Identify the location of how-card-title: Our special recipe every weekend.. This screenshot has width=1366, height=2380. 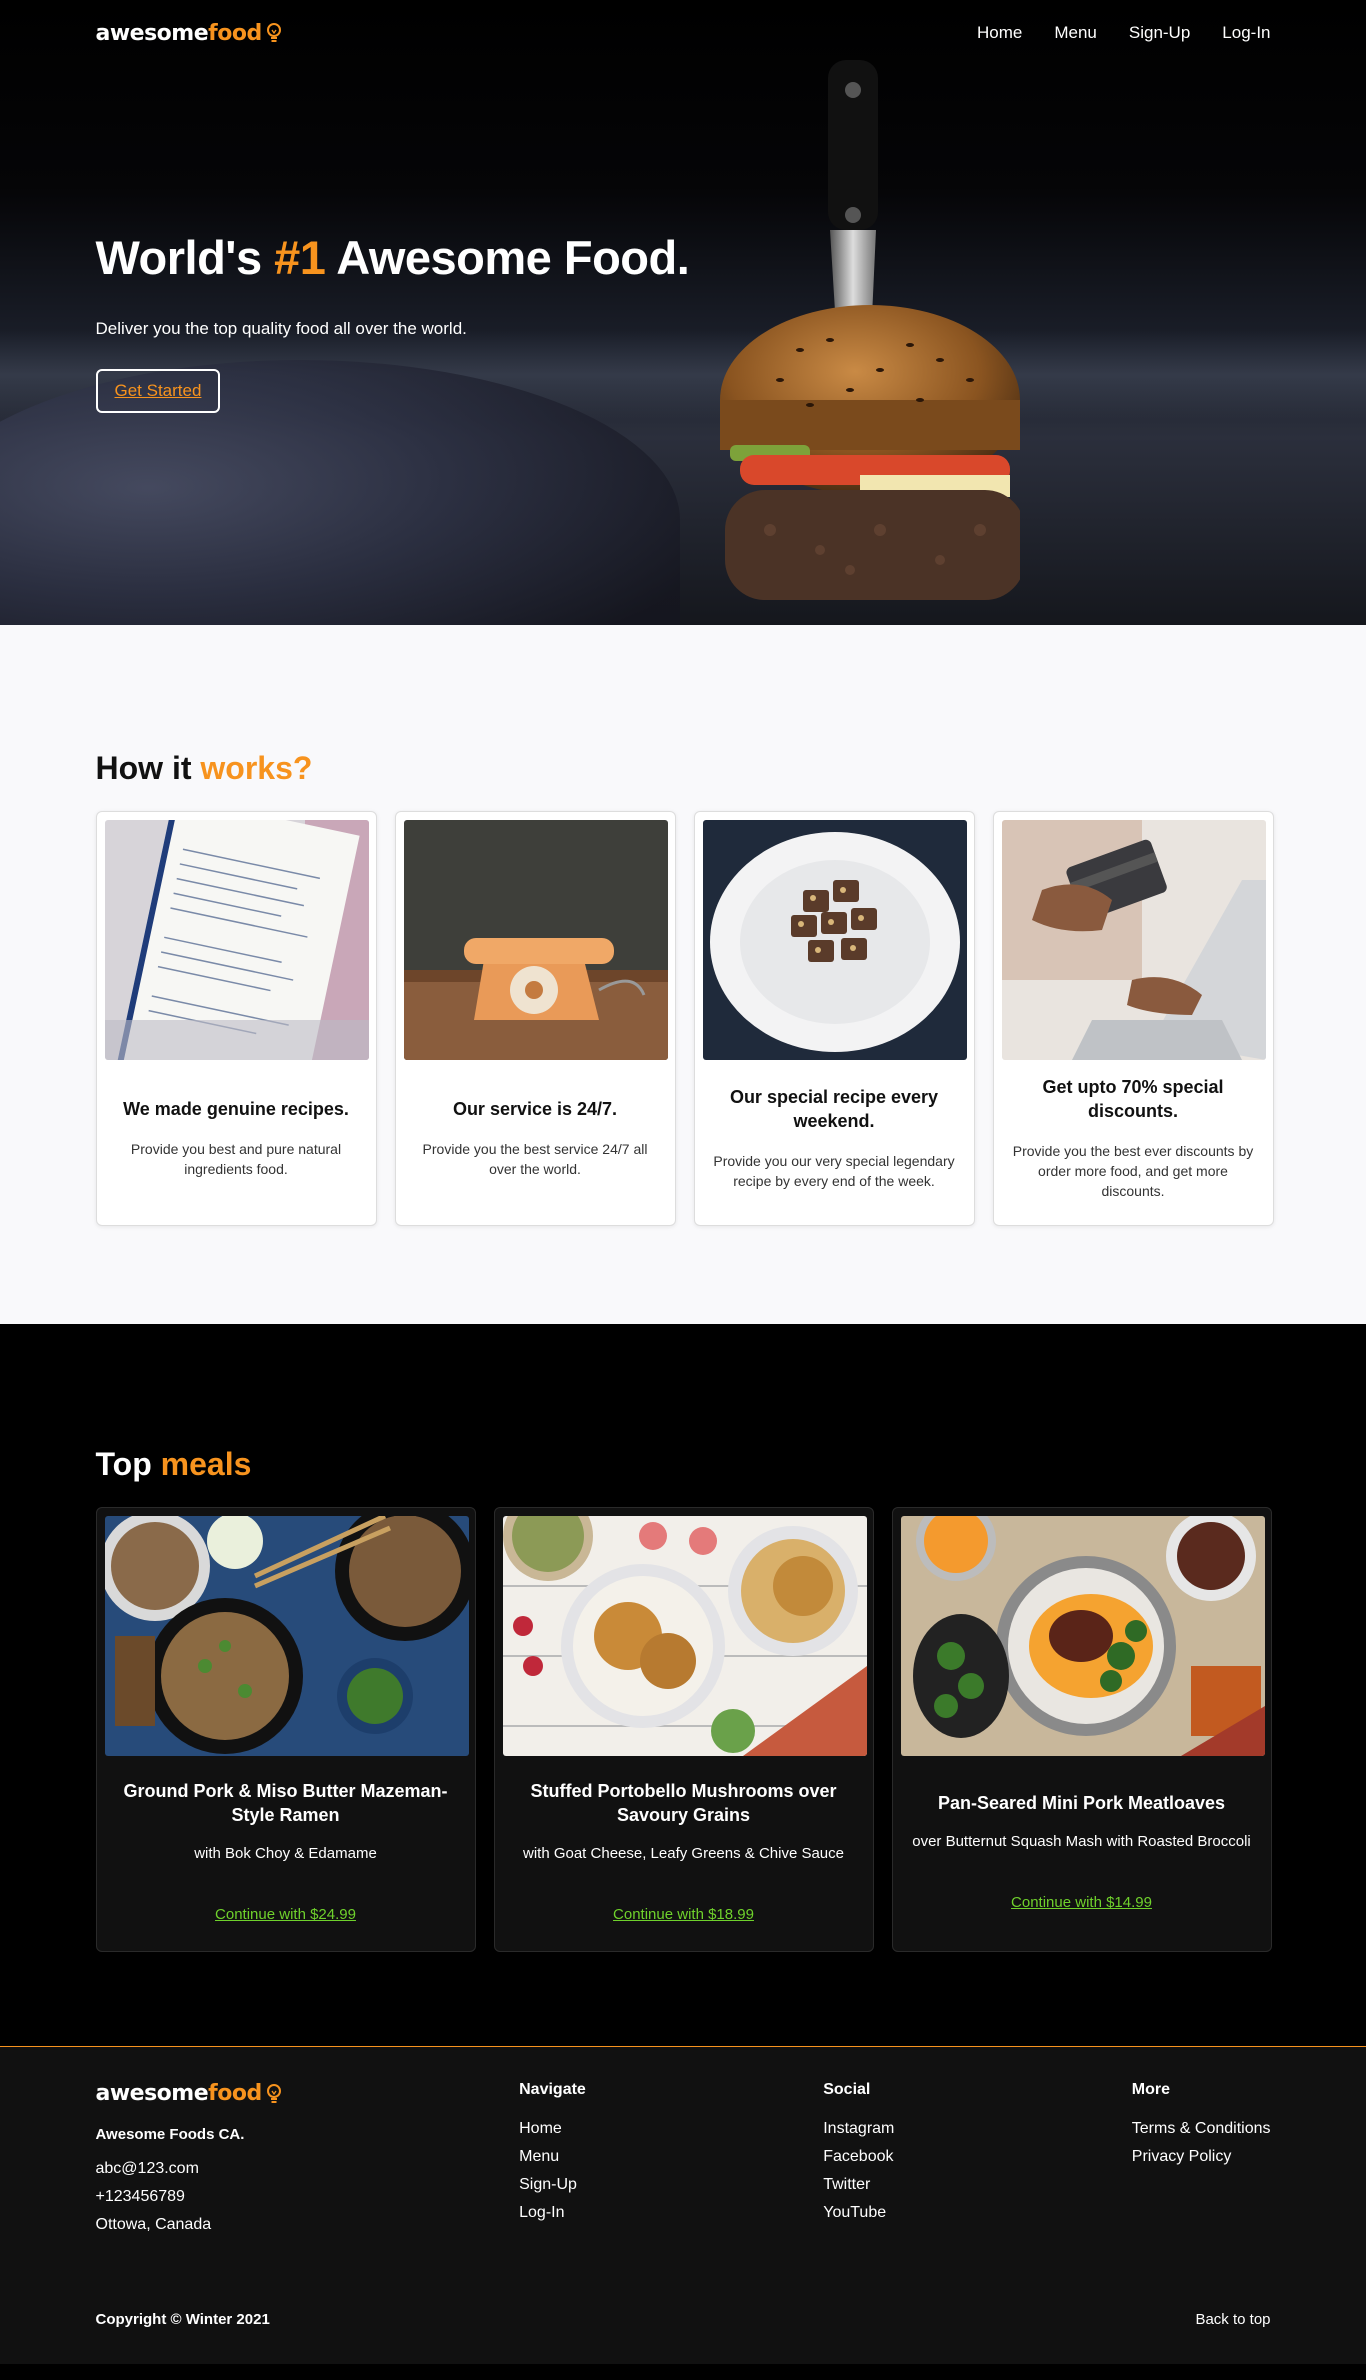
(834, 1108).